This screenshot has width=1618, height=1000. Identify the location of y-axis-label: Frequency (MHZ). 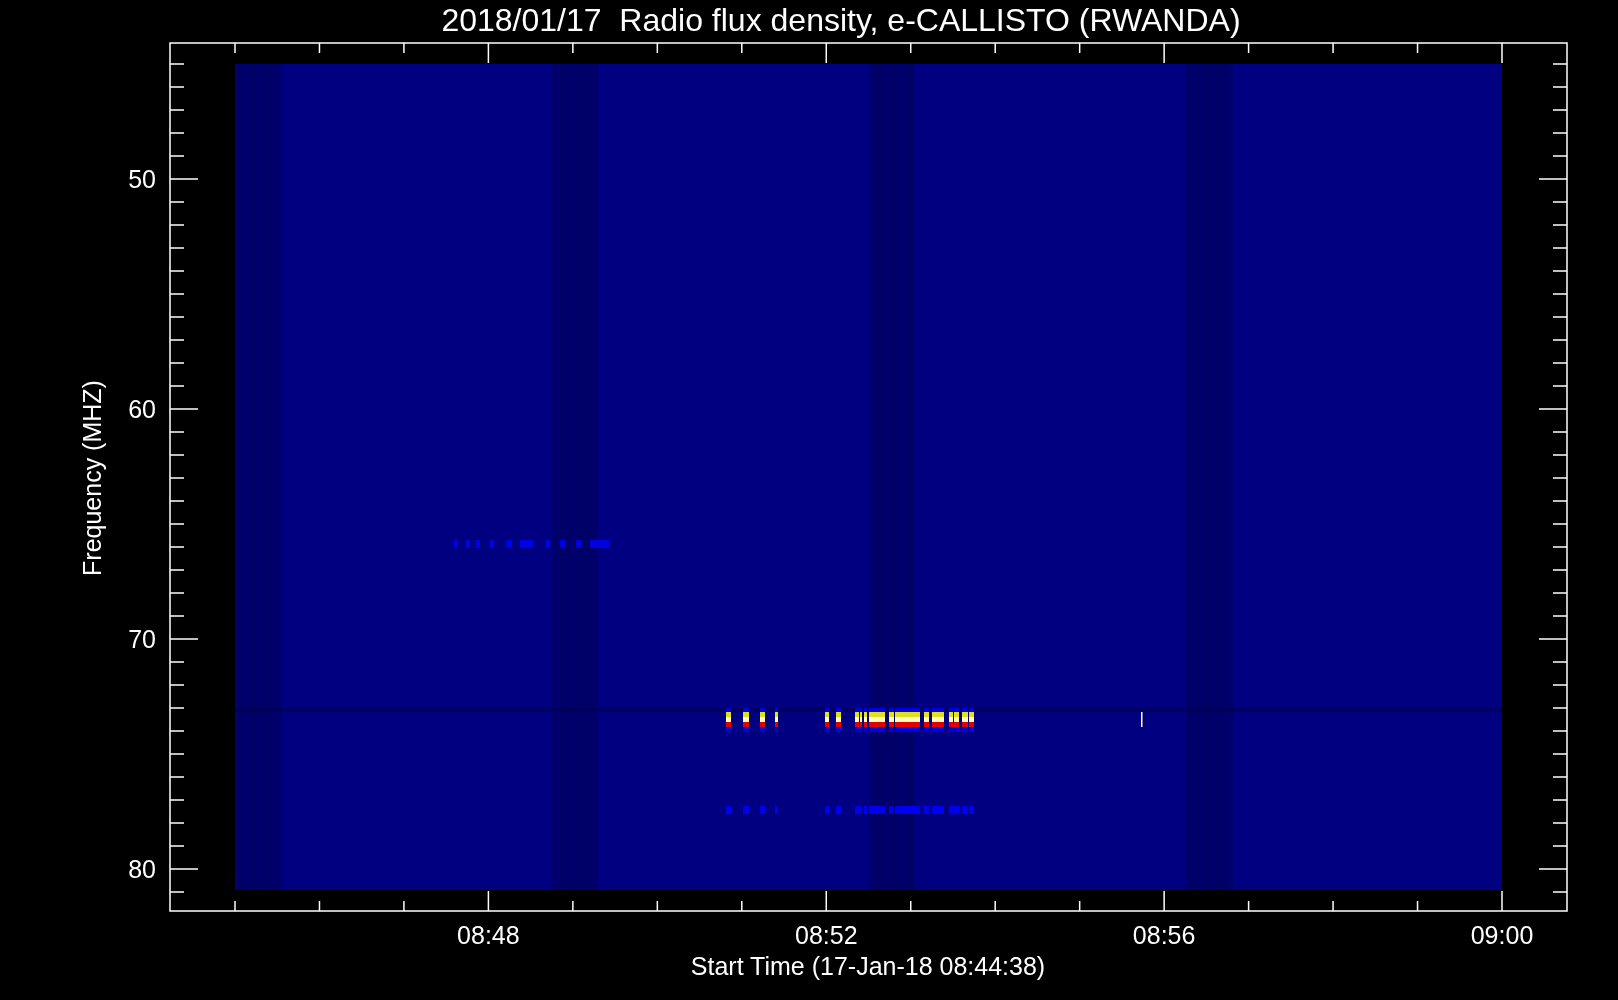
(92, 478).